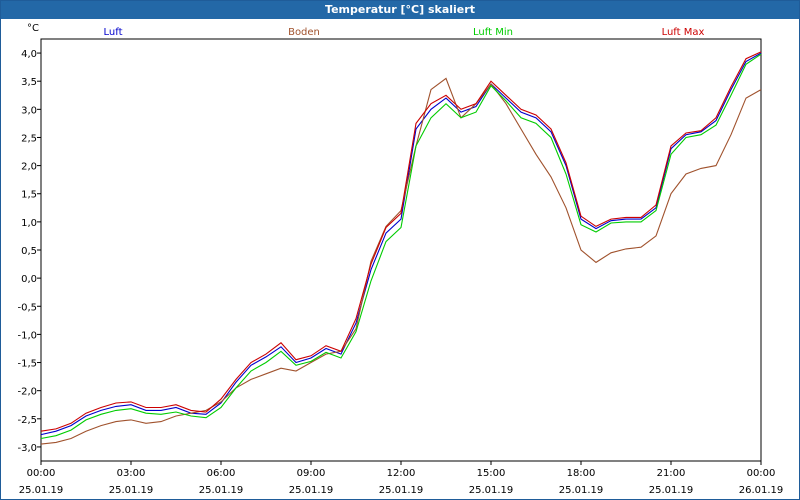  I want to click on y-tick-label: 1,0, so click(29, 223).